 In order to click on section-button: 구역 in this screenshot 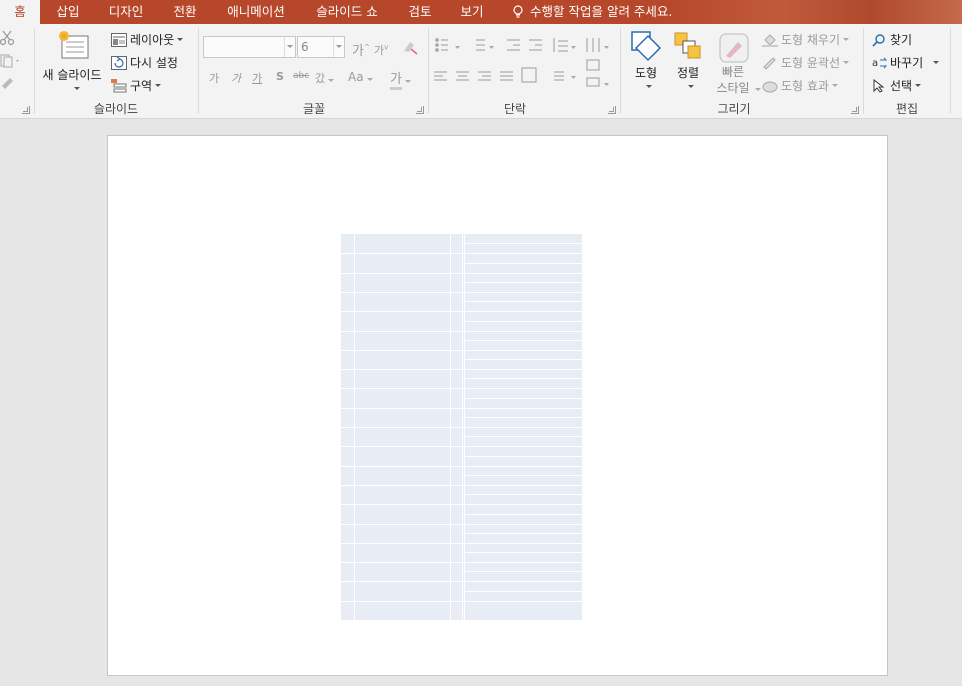, I will do `click(136, 85)`.